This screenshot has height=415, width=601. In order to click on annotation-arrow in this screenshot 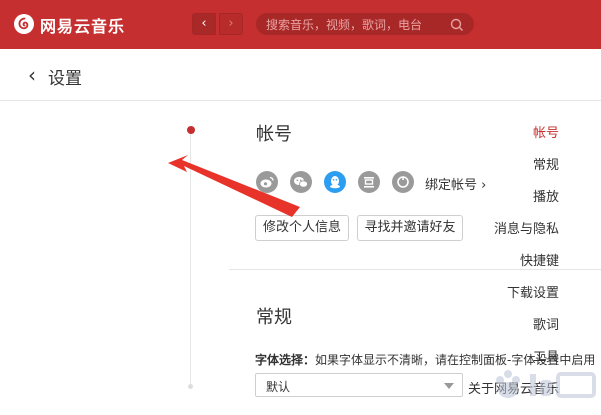, I will do `click(234, 186)`.